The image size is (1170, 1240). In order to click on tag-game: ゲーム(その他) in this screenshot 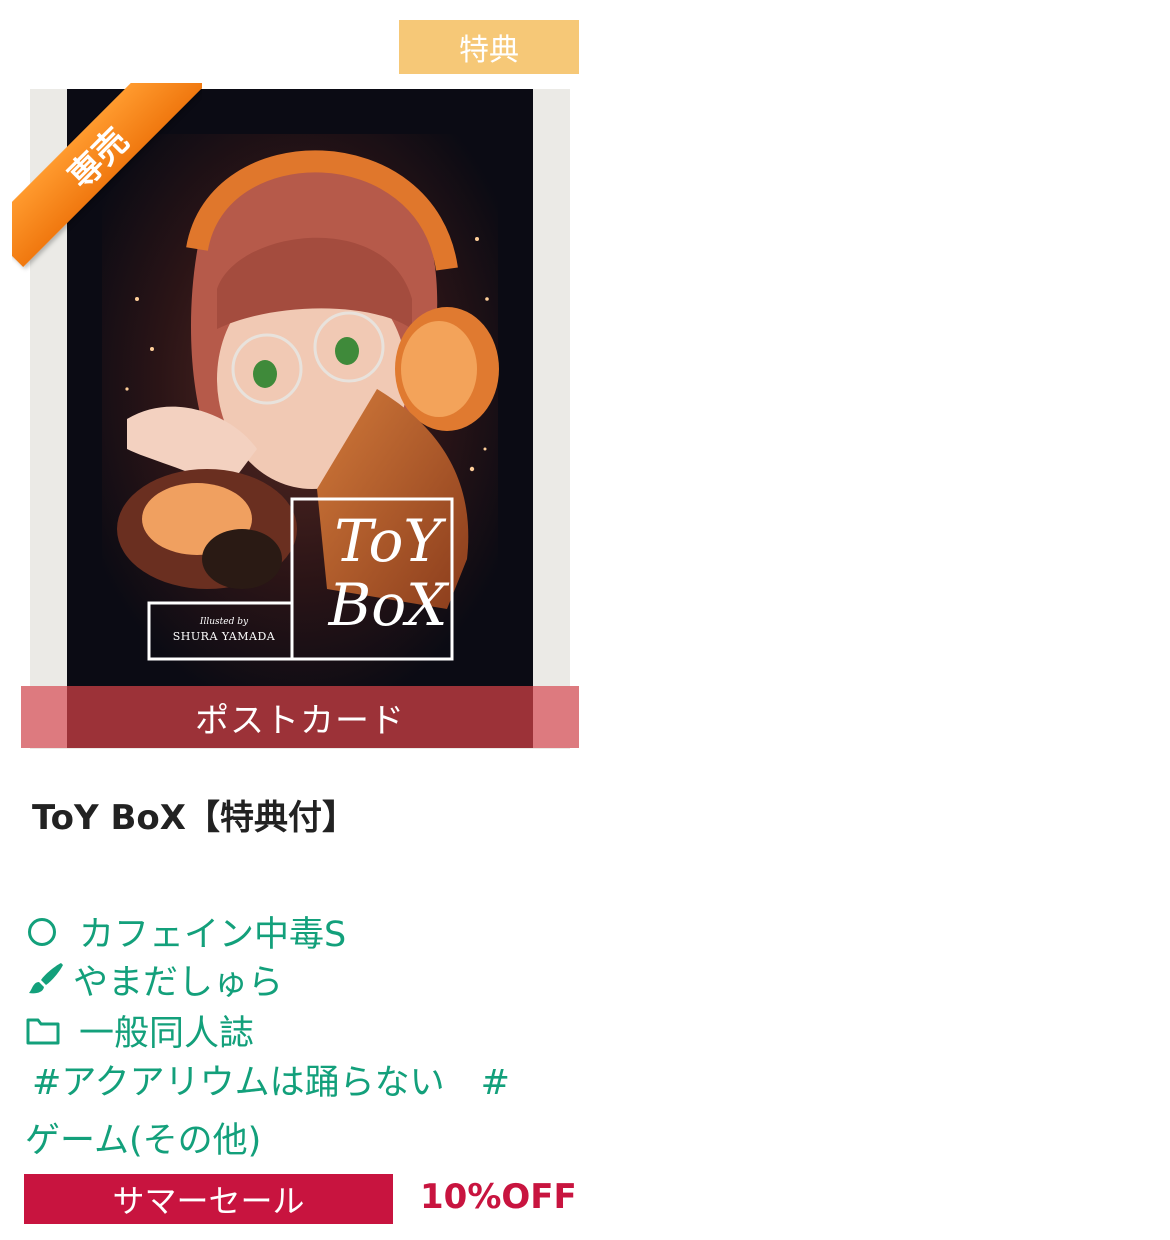, I will do `click(143, 1141)`.